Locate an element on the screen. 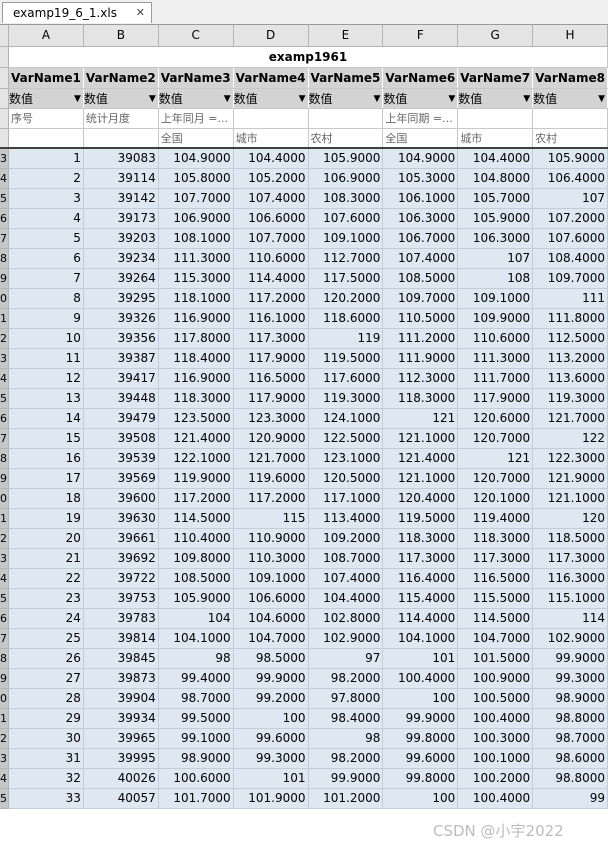 The image size is (608, 848). data-cell: 123.5000 is located at coordinates (196, 418).